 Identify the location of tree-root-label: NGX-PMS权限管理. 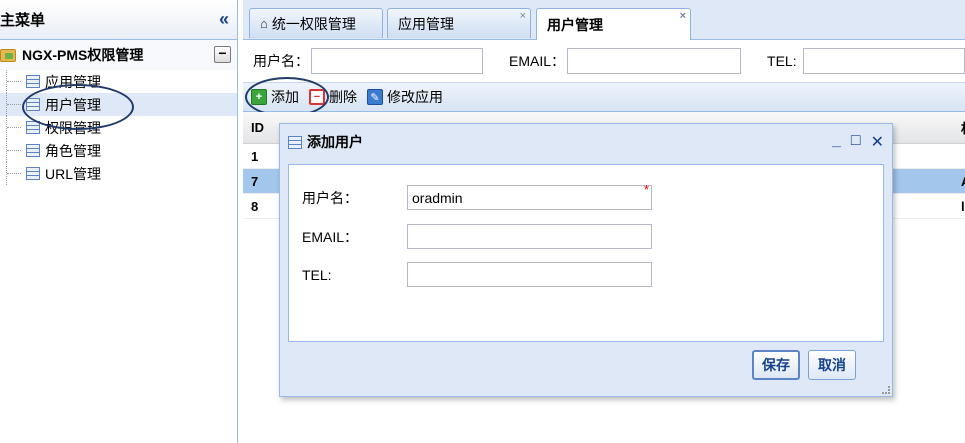
(83, 55).